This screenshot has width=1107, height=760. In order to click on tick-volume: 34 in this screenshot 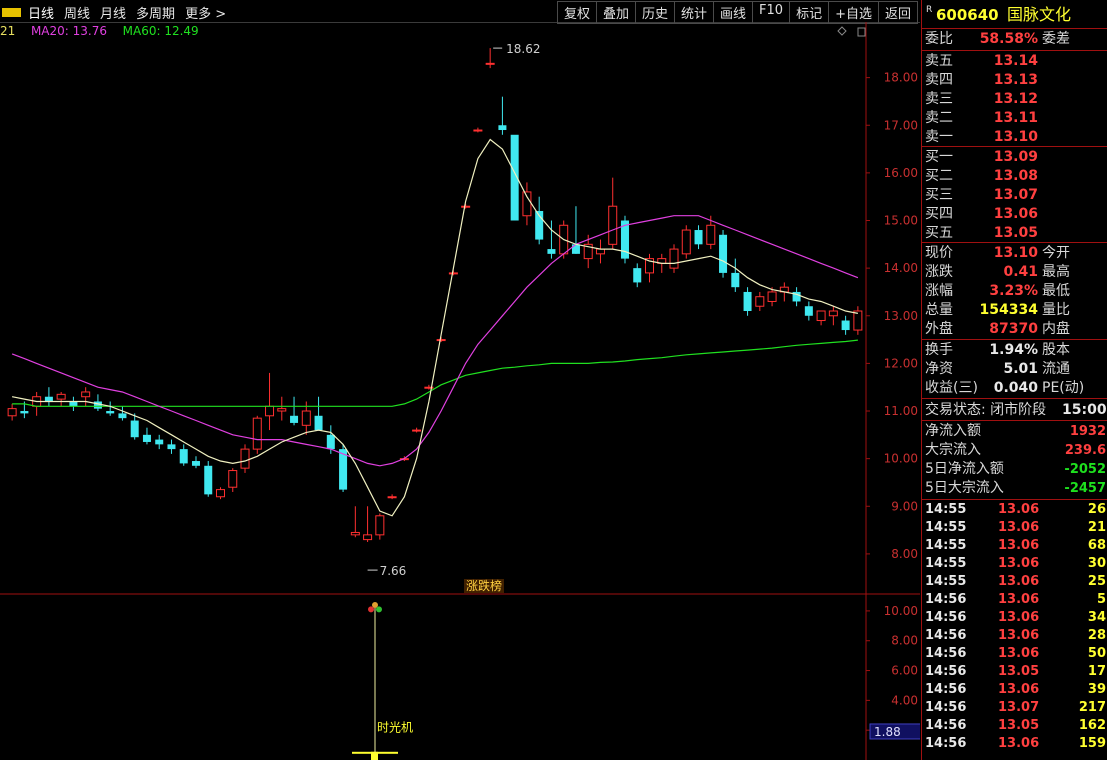, I will do `click(1096, 617)`.